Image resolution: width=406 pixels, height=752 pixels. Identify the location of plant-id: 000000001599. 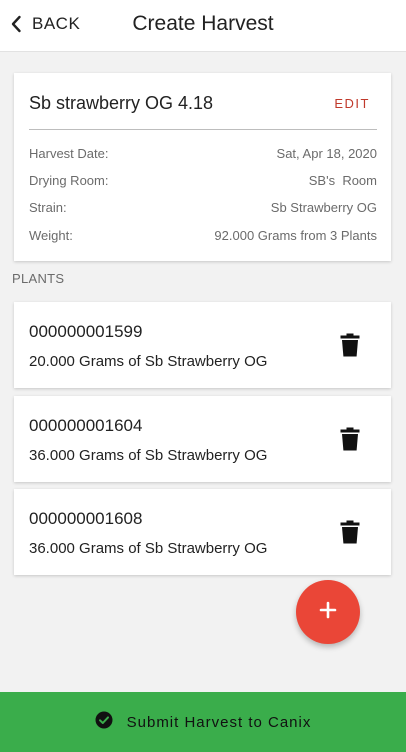
(86, 331).